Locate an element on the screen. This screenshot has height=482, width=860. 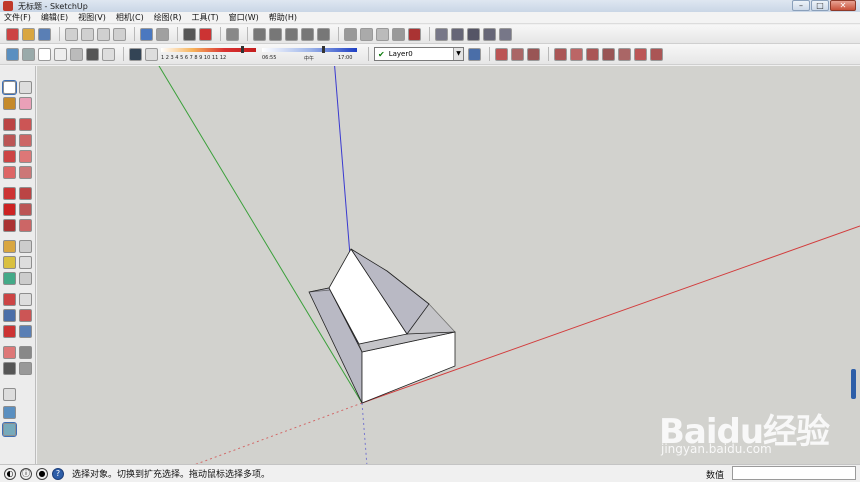
display-section-cuts-icon is located at coordinates (533, 54).